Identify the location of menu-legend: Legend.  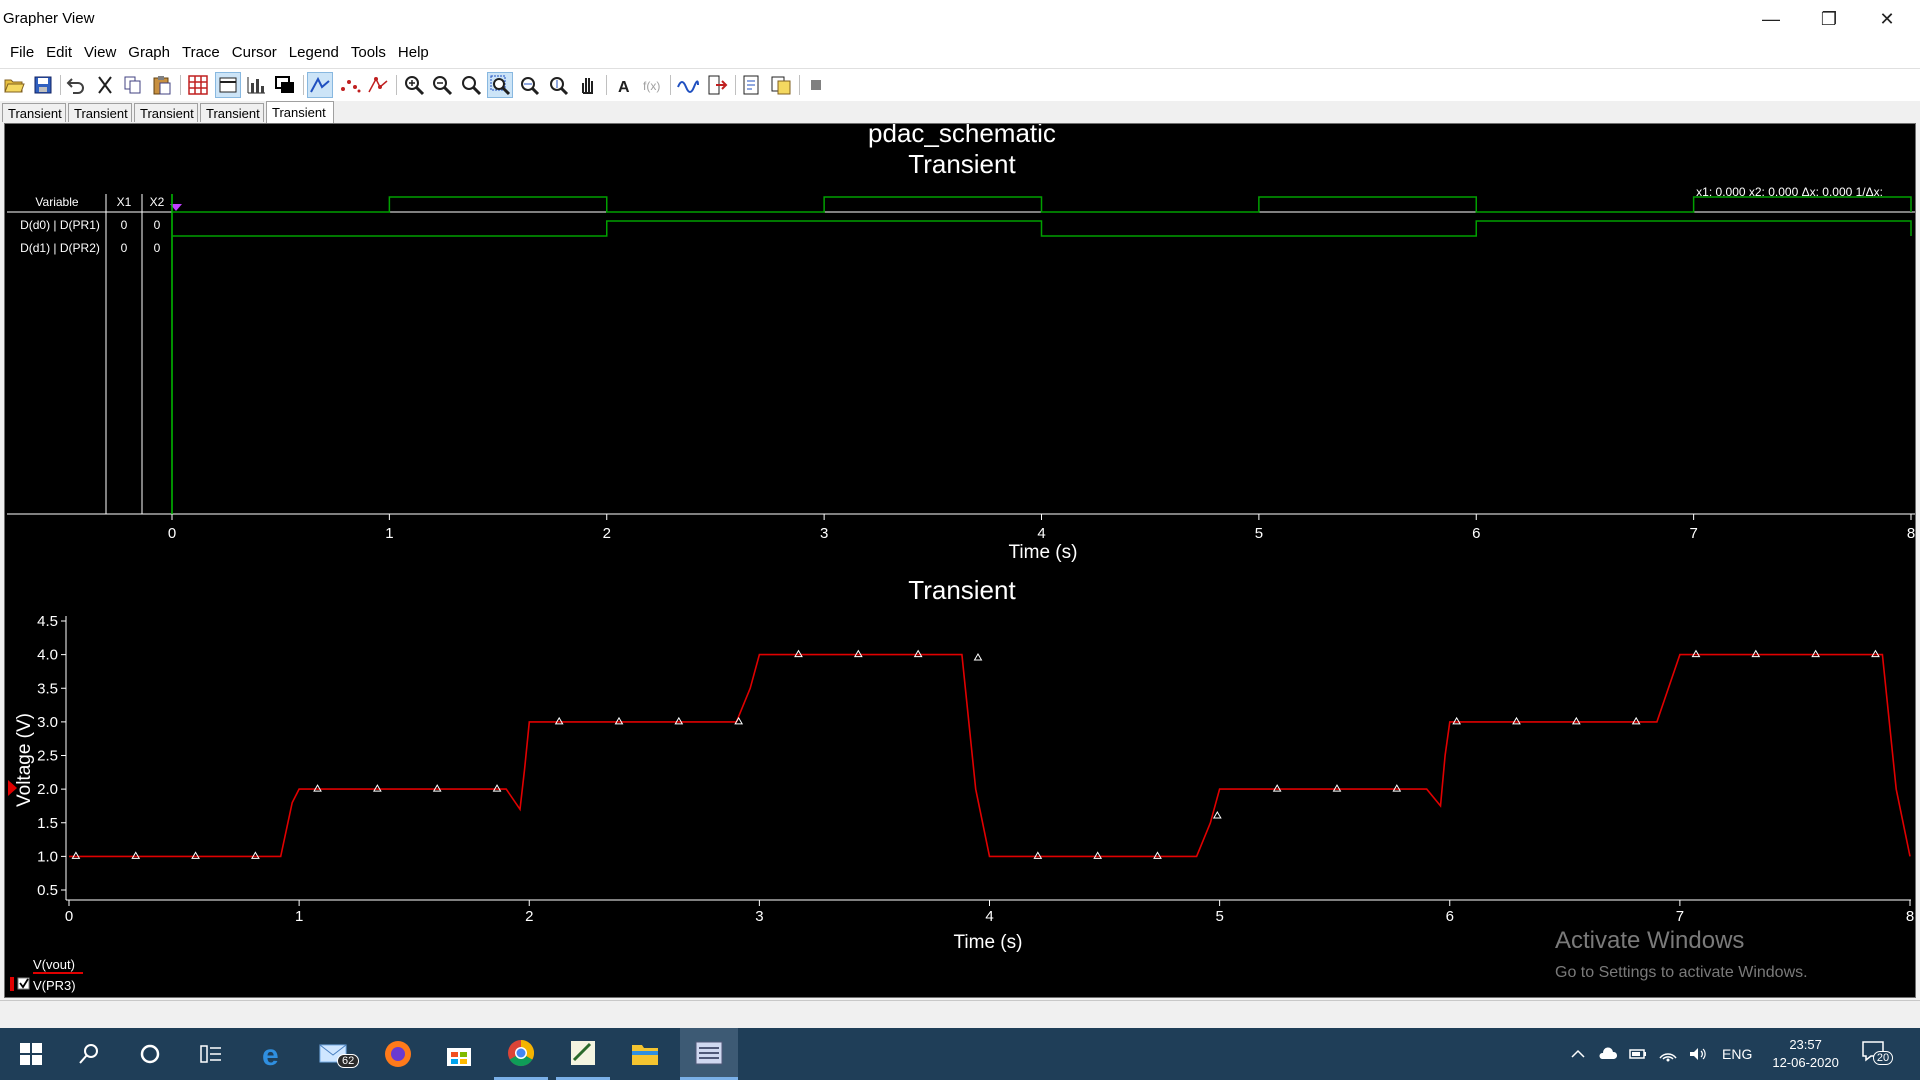
(314, 53).